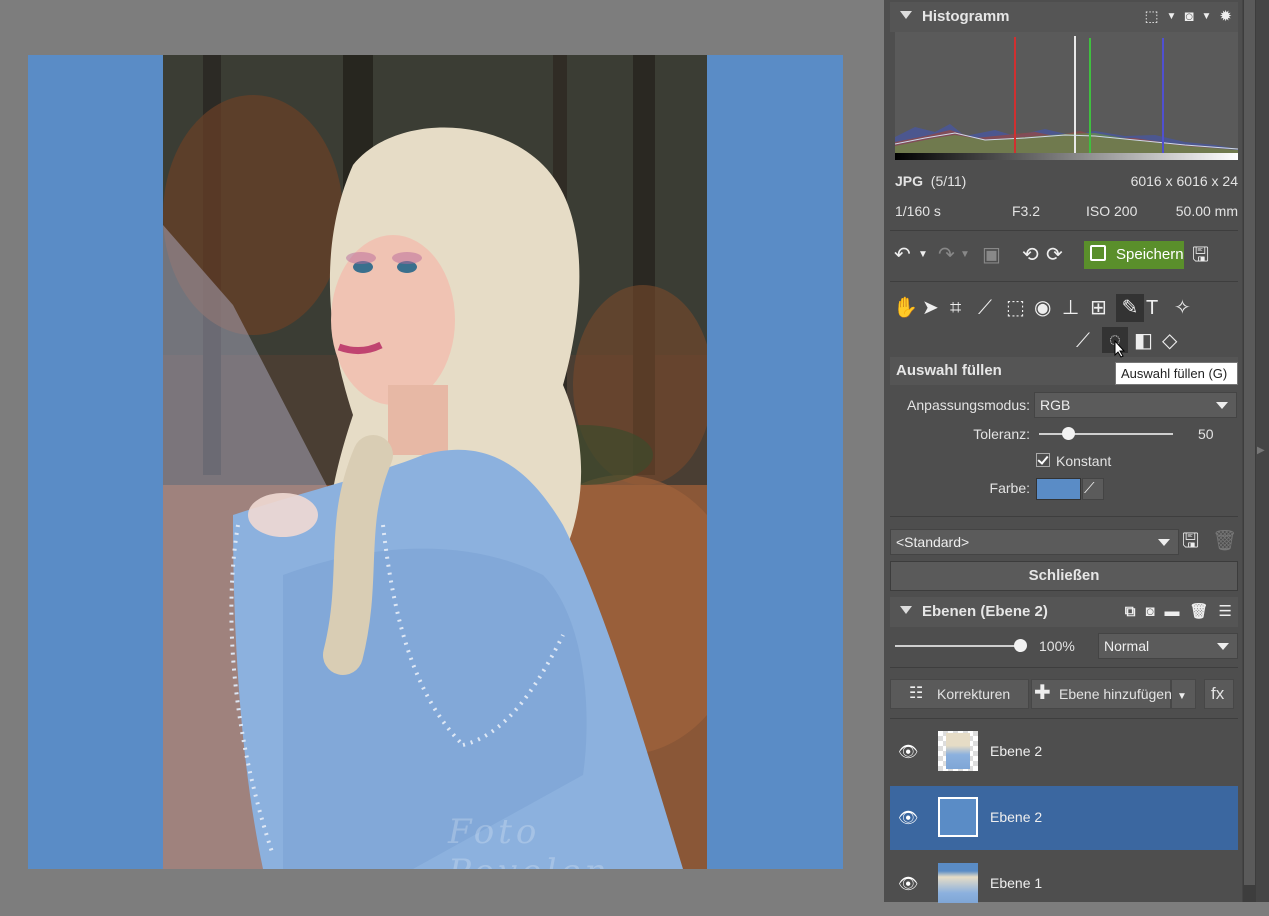  What do you see at coordinates (1130, 308) in the screenshot?
I see `fill-tool-icon: ✎` at bounding box center [1130, 308].